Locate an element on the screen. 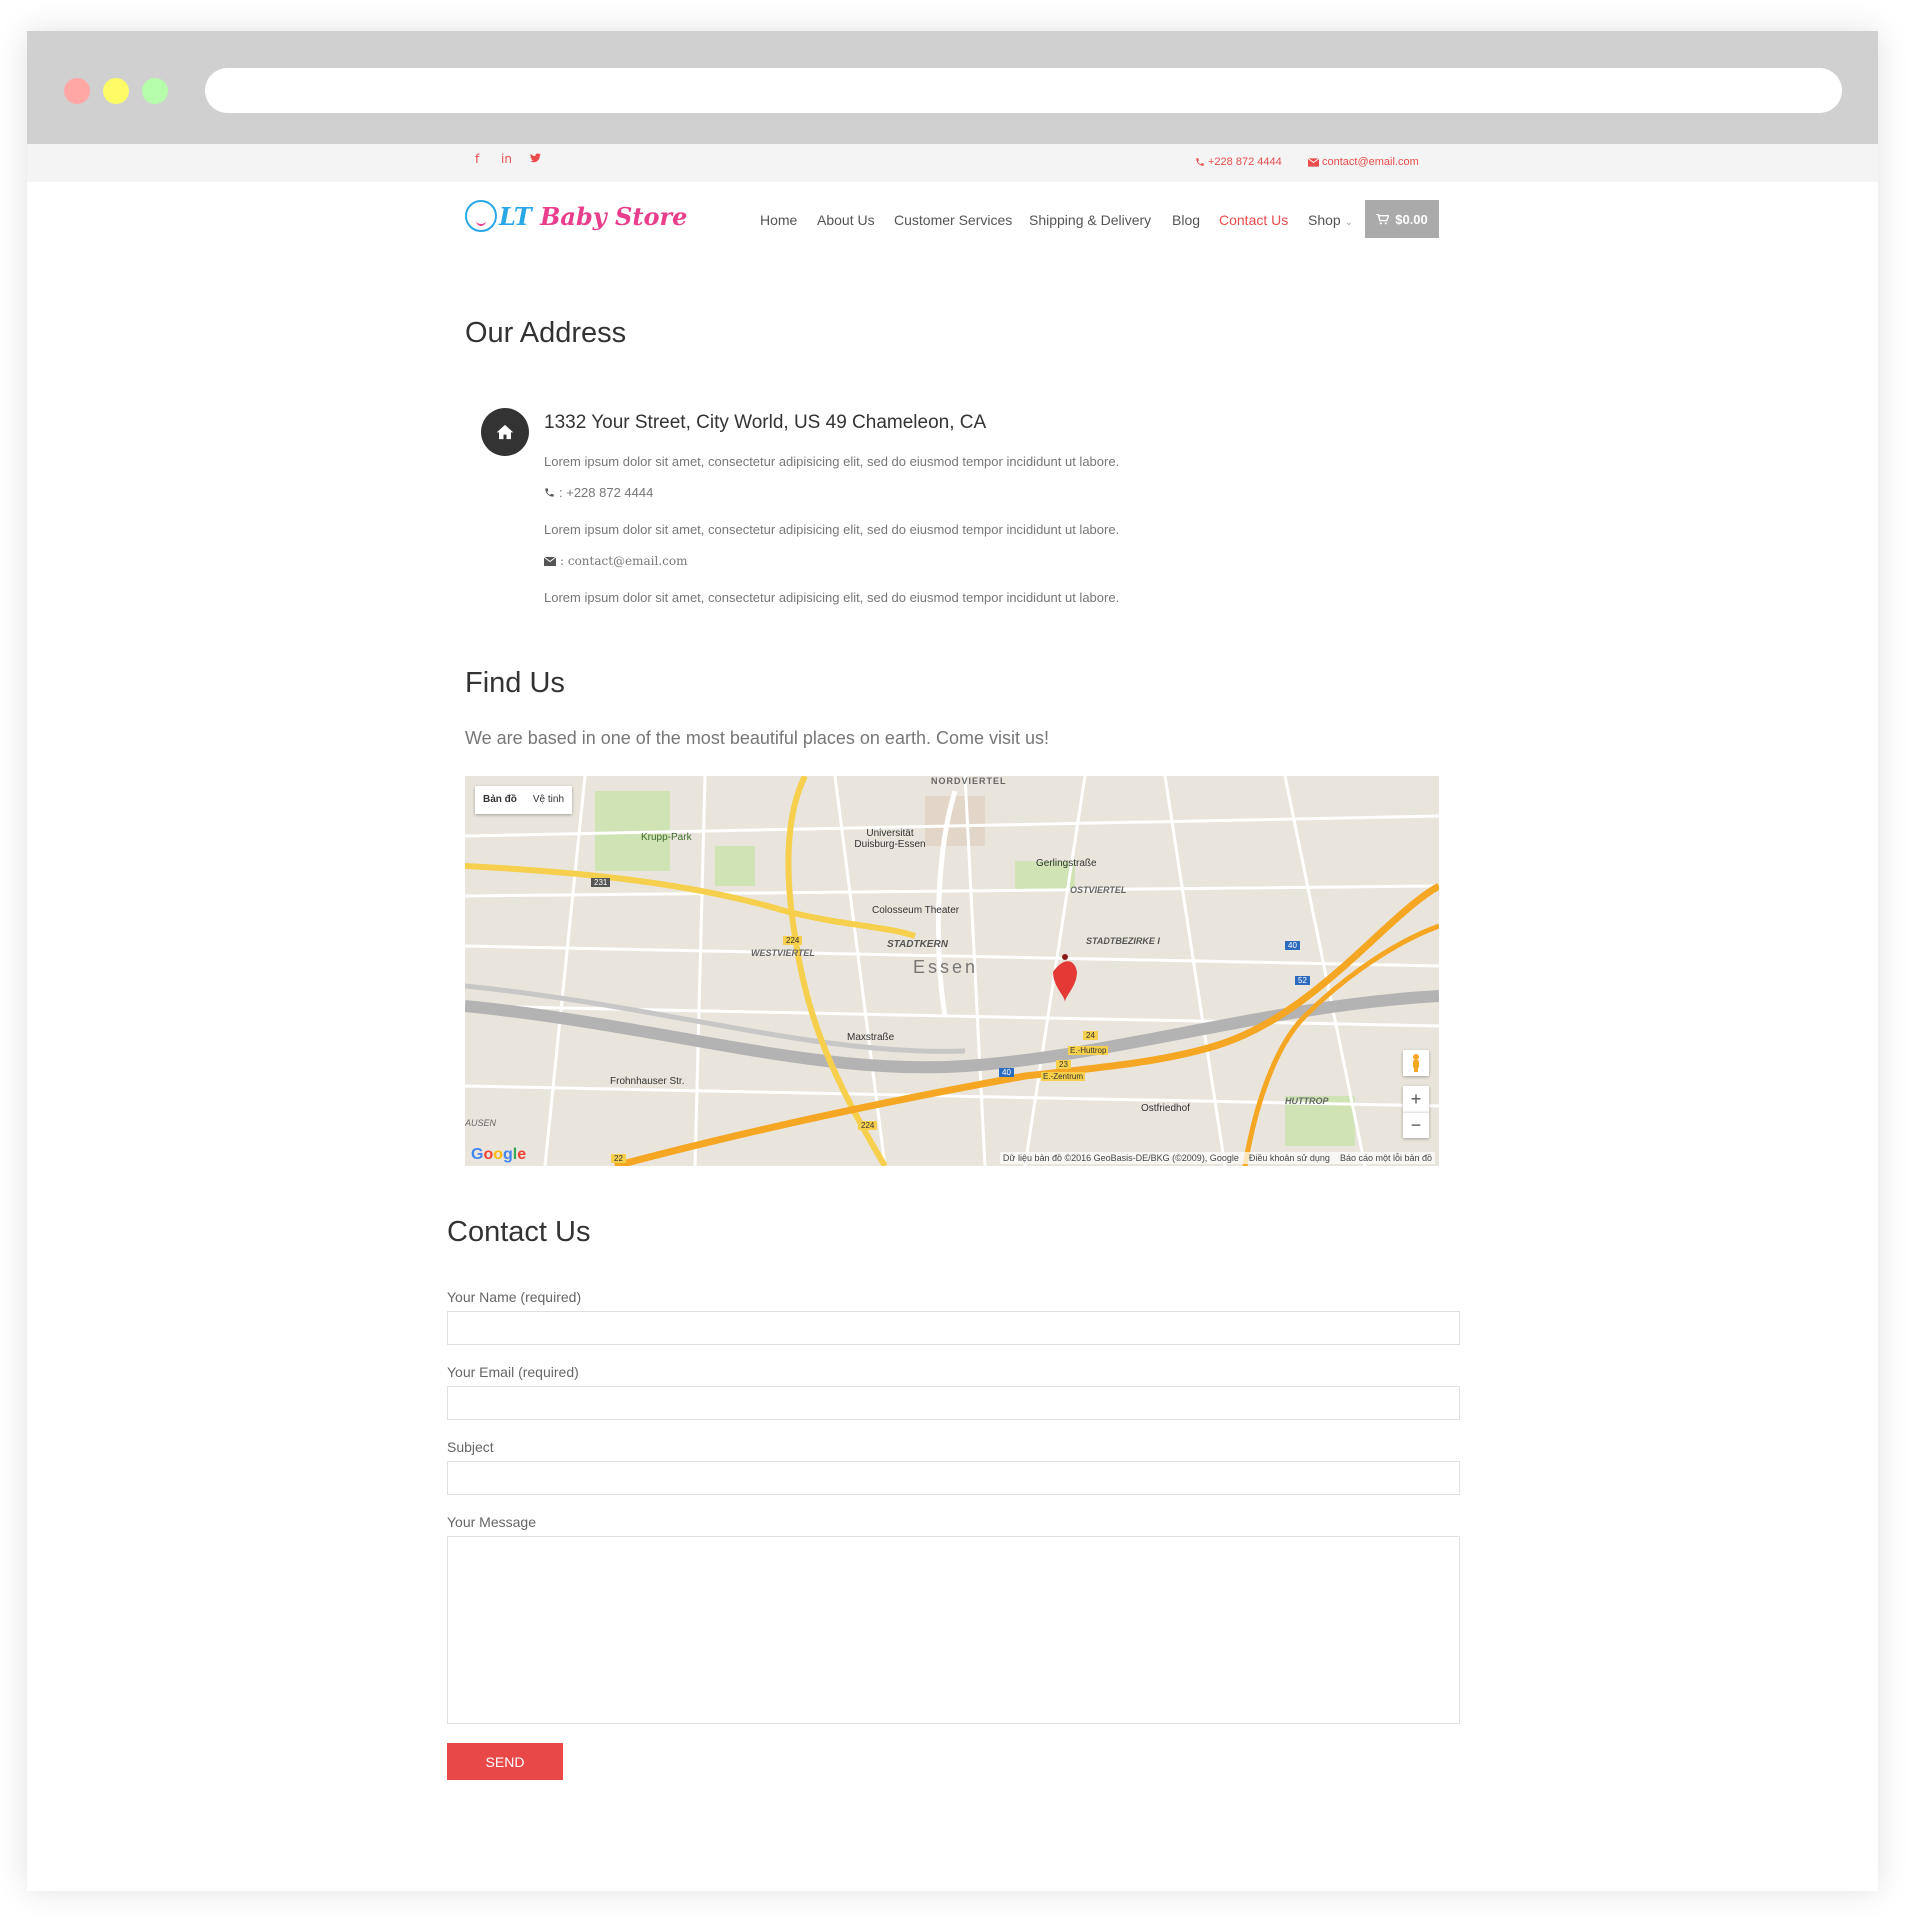 This screenshot has height=1921, width=1911. logo-text-lt: LT is located at coordinates (515, 216).